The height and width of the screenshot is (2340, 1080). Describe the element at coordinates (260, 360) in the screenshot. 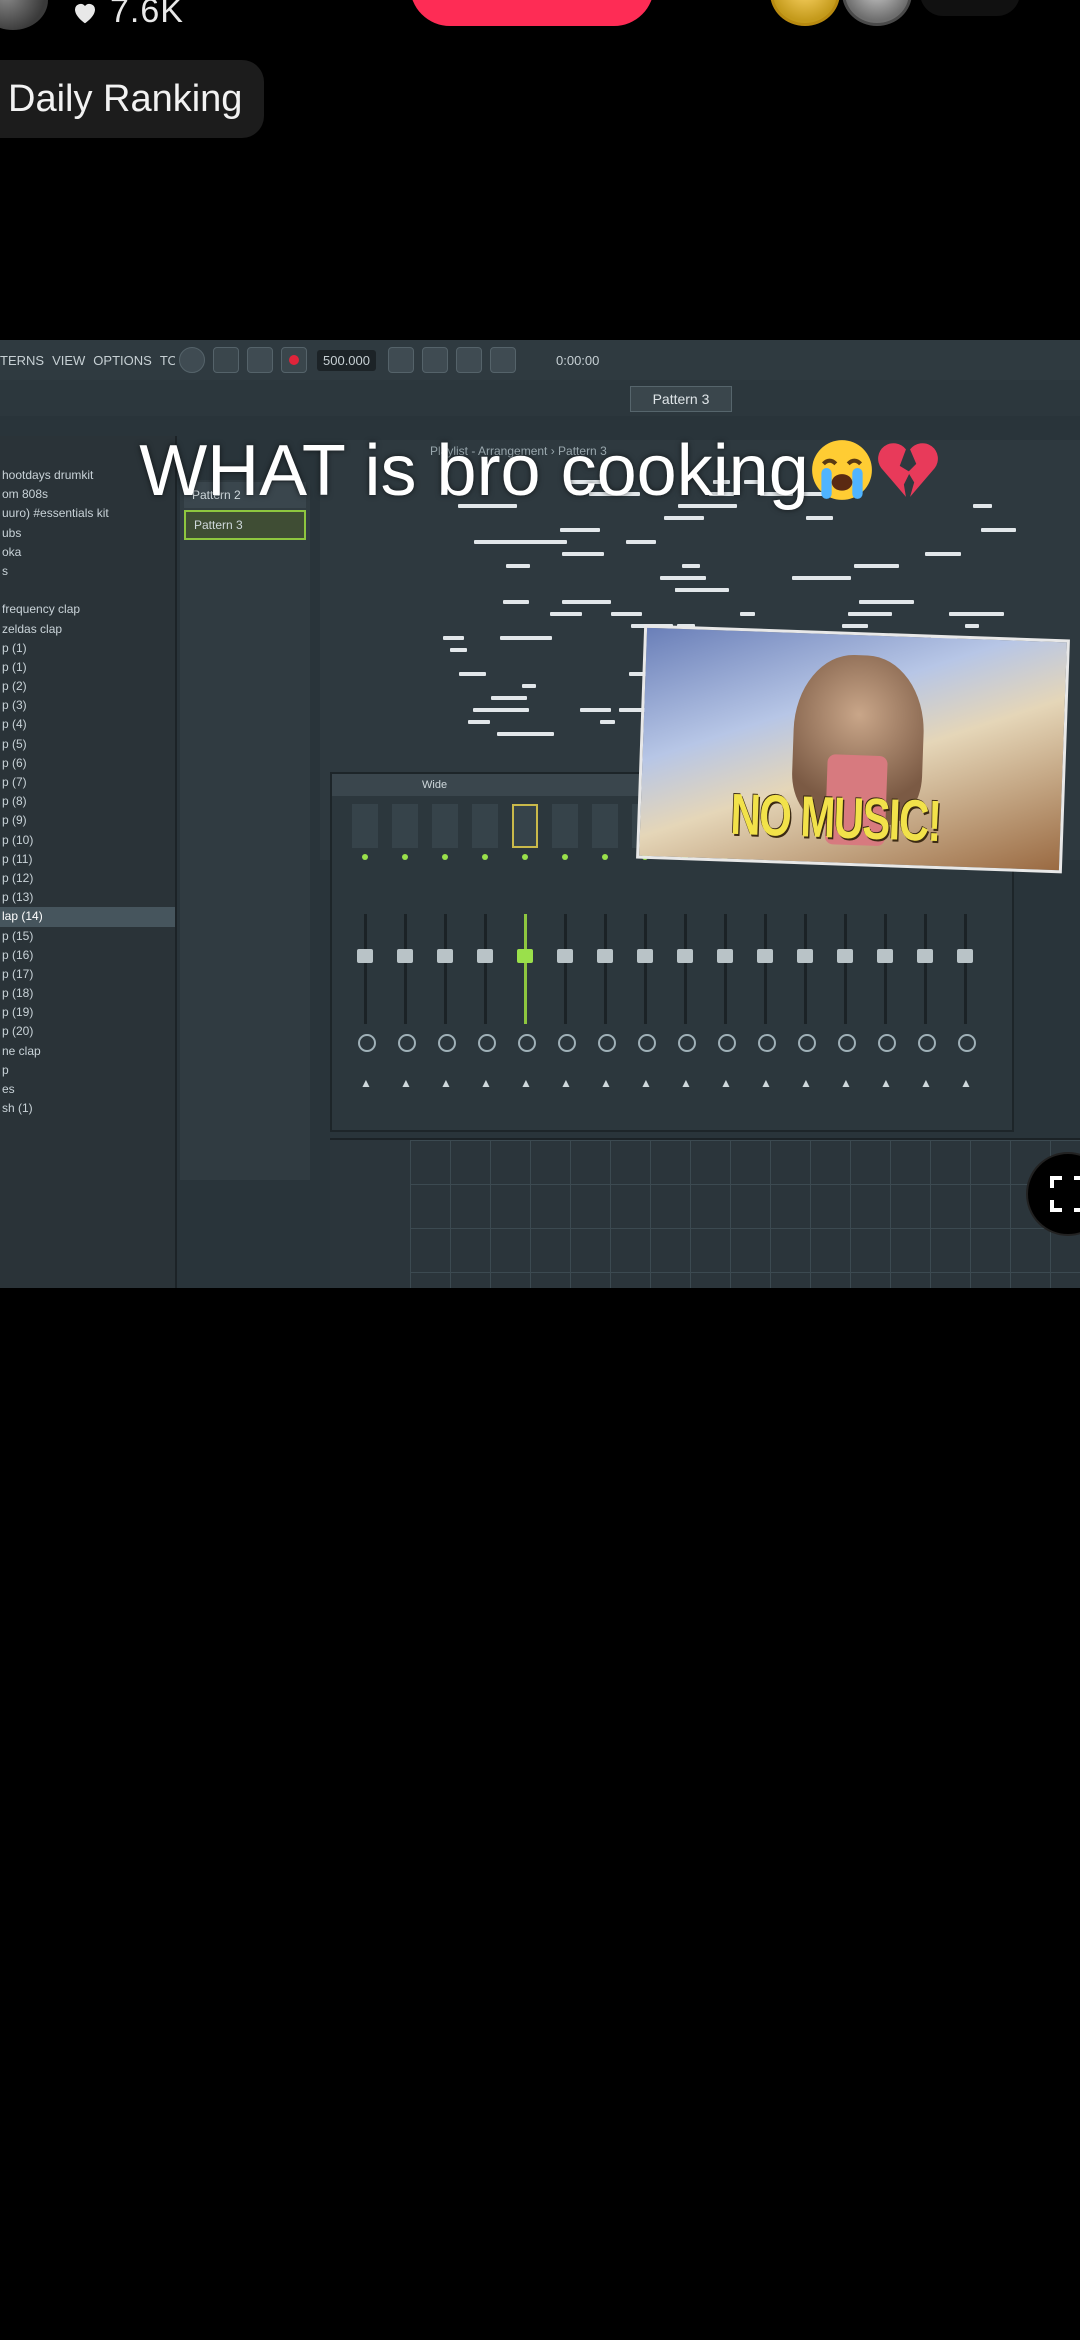

I see `daw-stop-button` at that location.